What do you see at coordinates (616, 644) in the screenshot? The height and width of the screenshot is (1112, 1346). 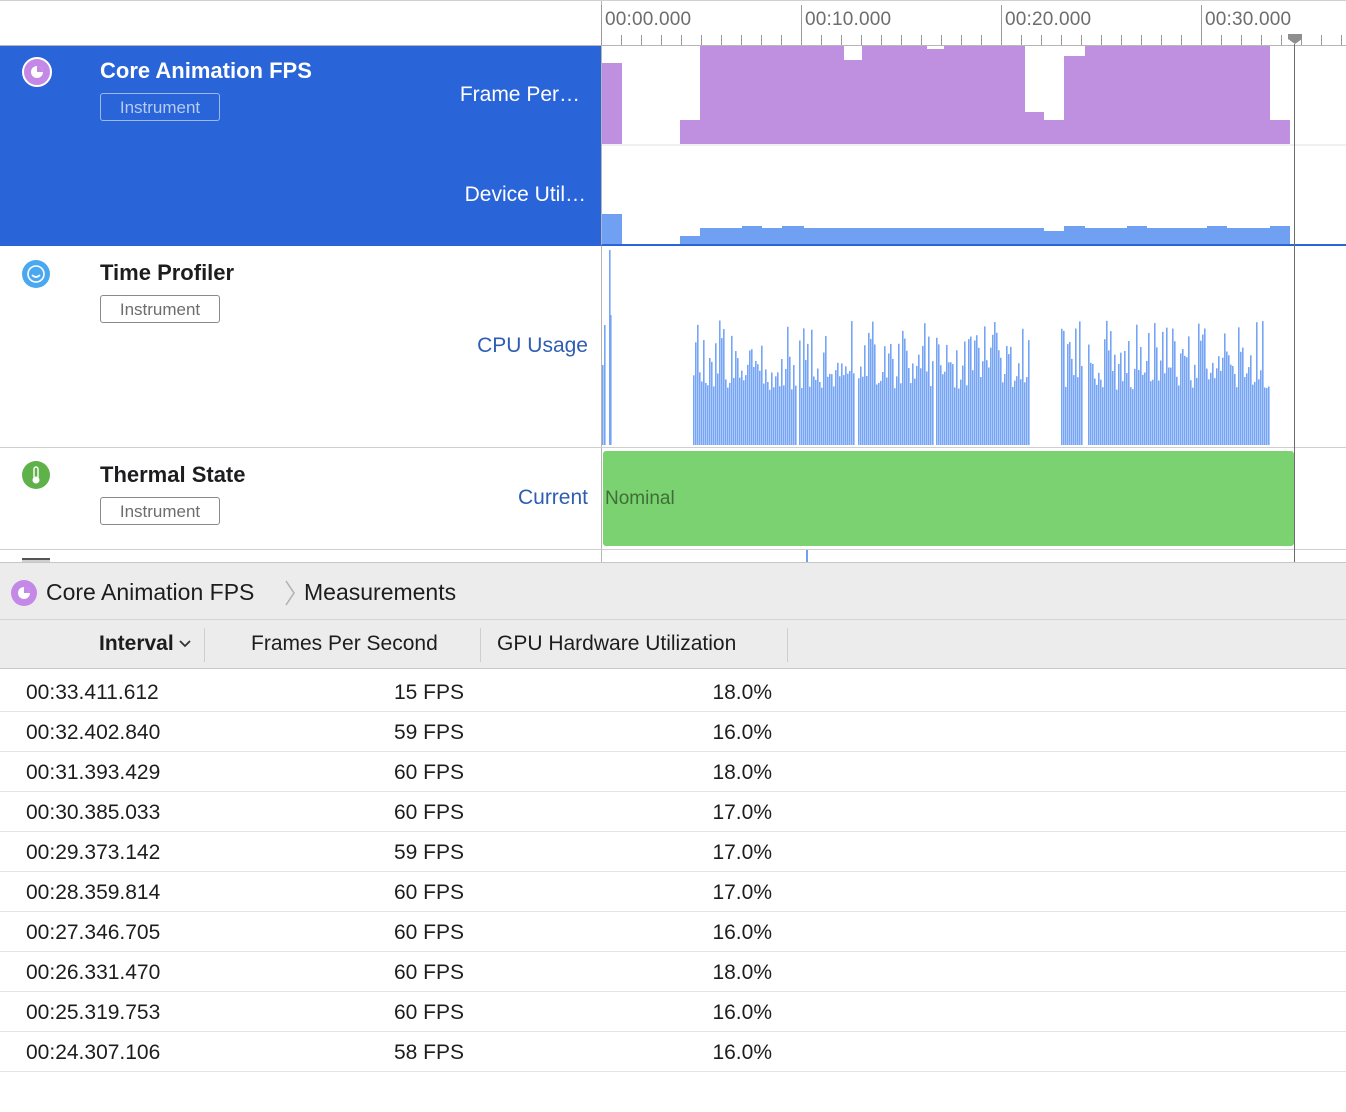 I see `column-header-gpu: GPU Hardware Utilization` at bounding box center [616, 644].